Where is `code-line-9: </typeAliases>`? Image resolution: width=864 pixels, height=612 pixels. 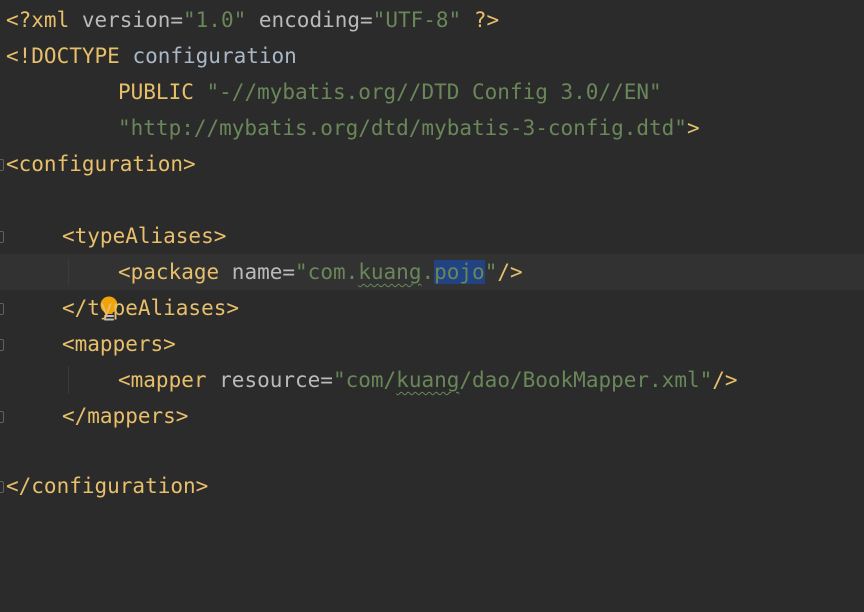 code-line-9: </typeAliases> is located at coordinates (432, 308).